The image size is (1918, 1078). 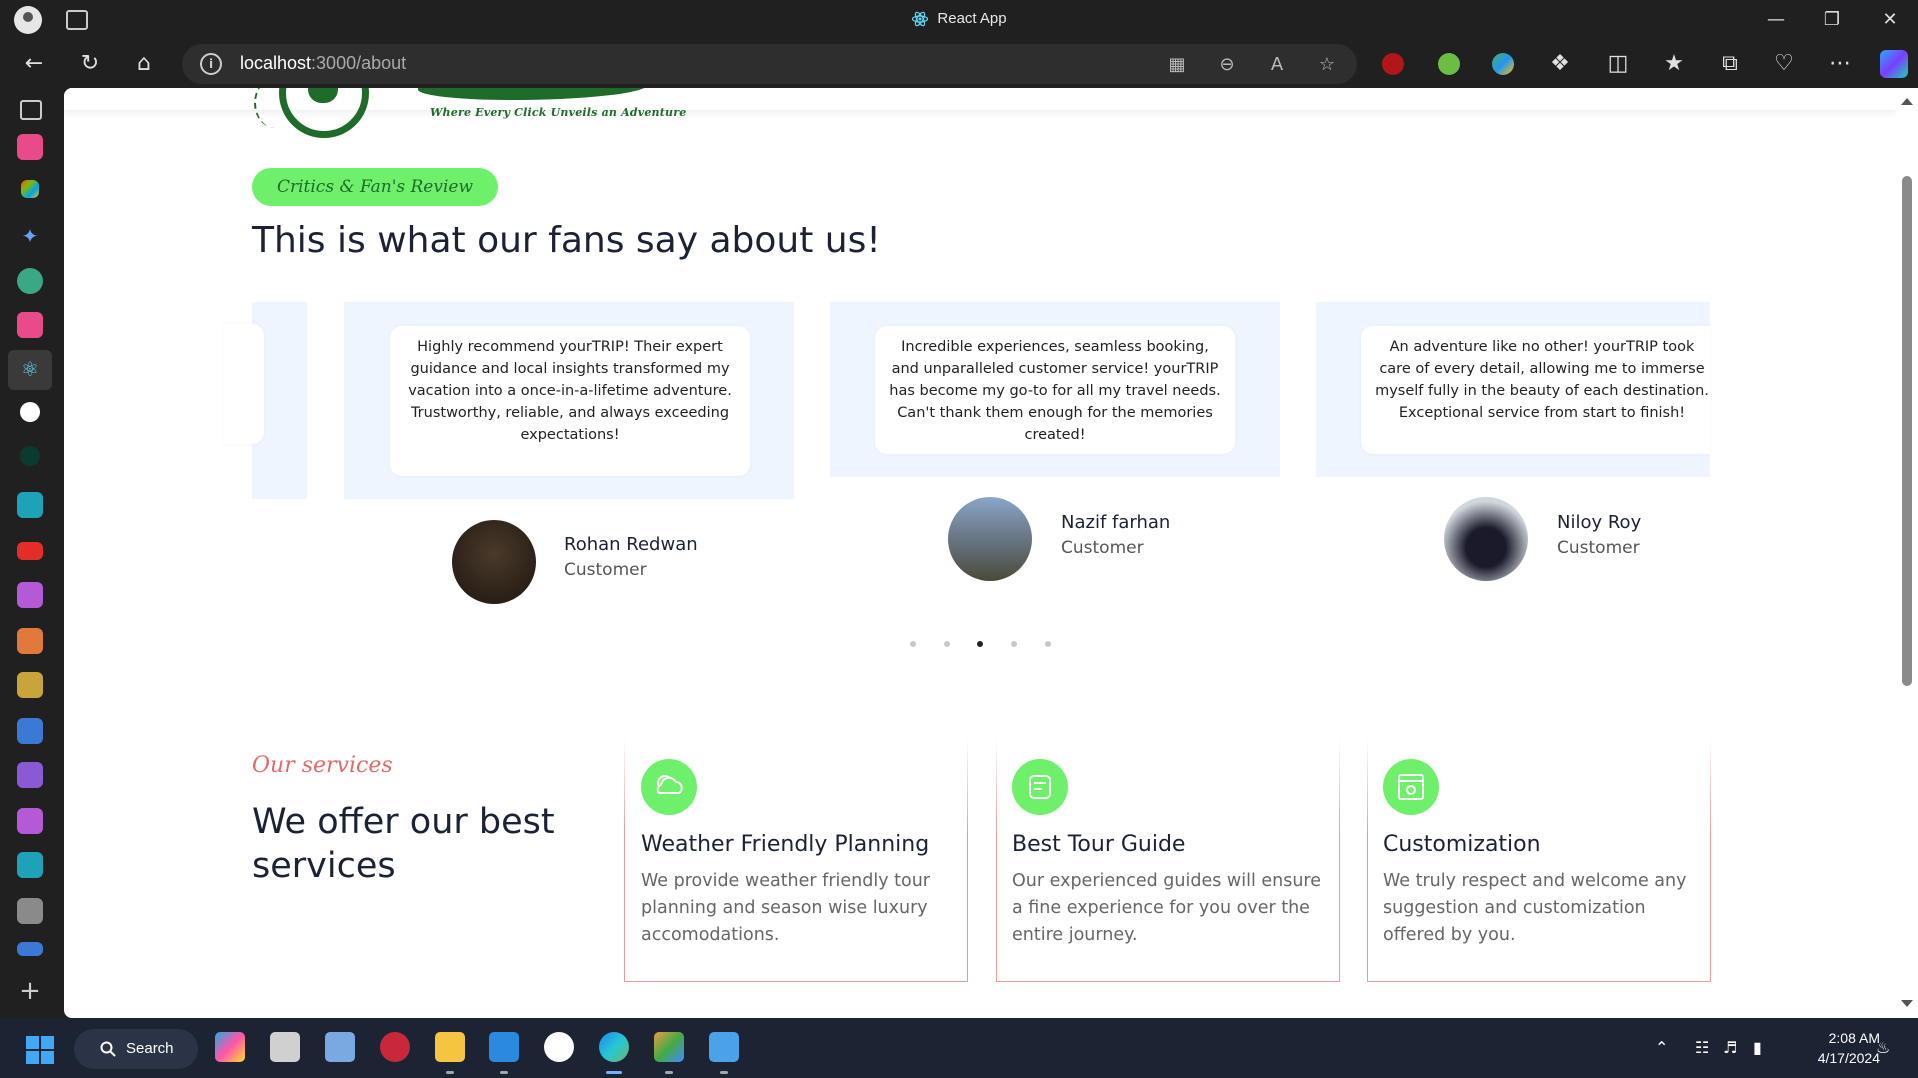 I want to click on copilot-taskbar-icon, so click(x=230, y=1047).